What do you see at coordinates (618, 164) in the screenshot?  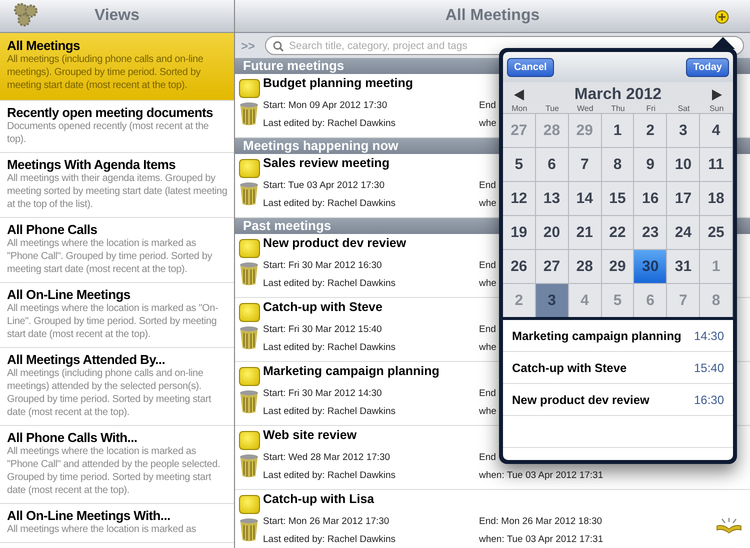 I see `calendar-day: 8` at bounding box center [618, 164].